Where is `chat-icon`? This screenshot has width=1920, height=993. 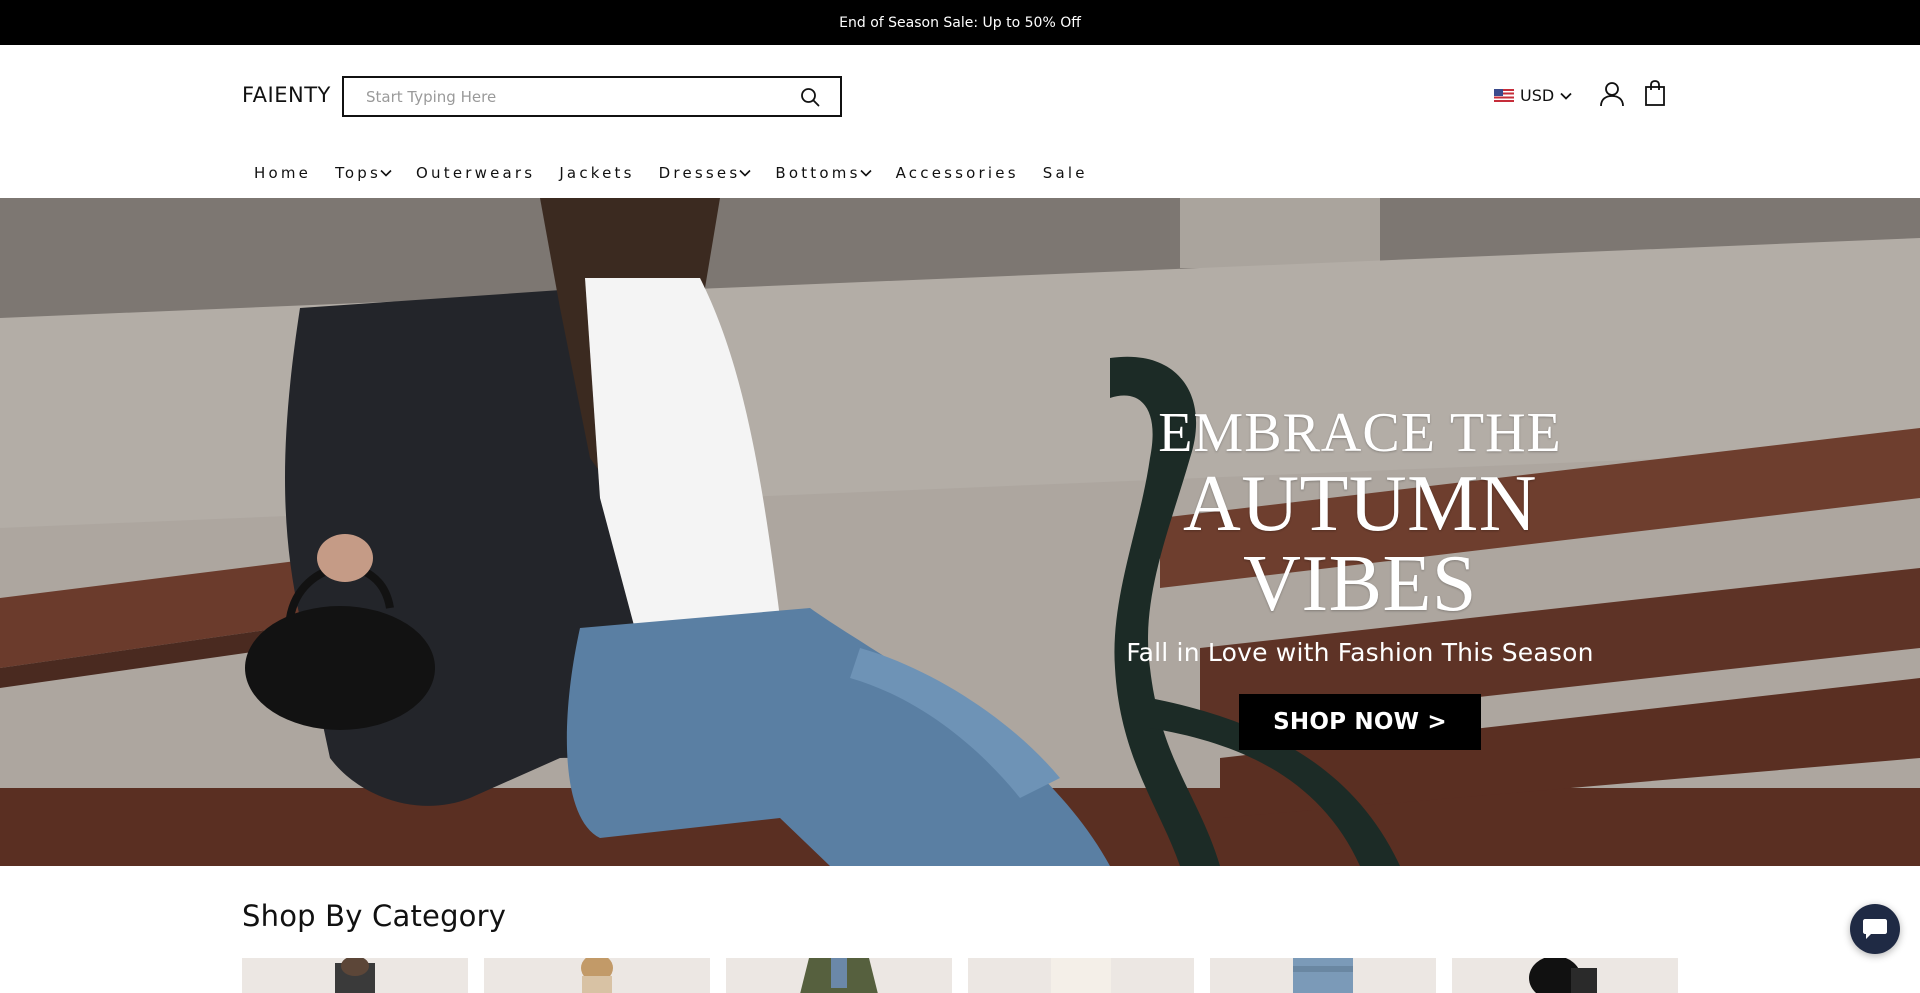 chat-icon is located at coordinates (1875, 929).